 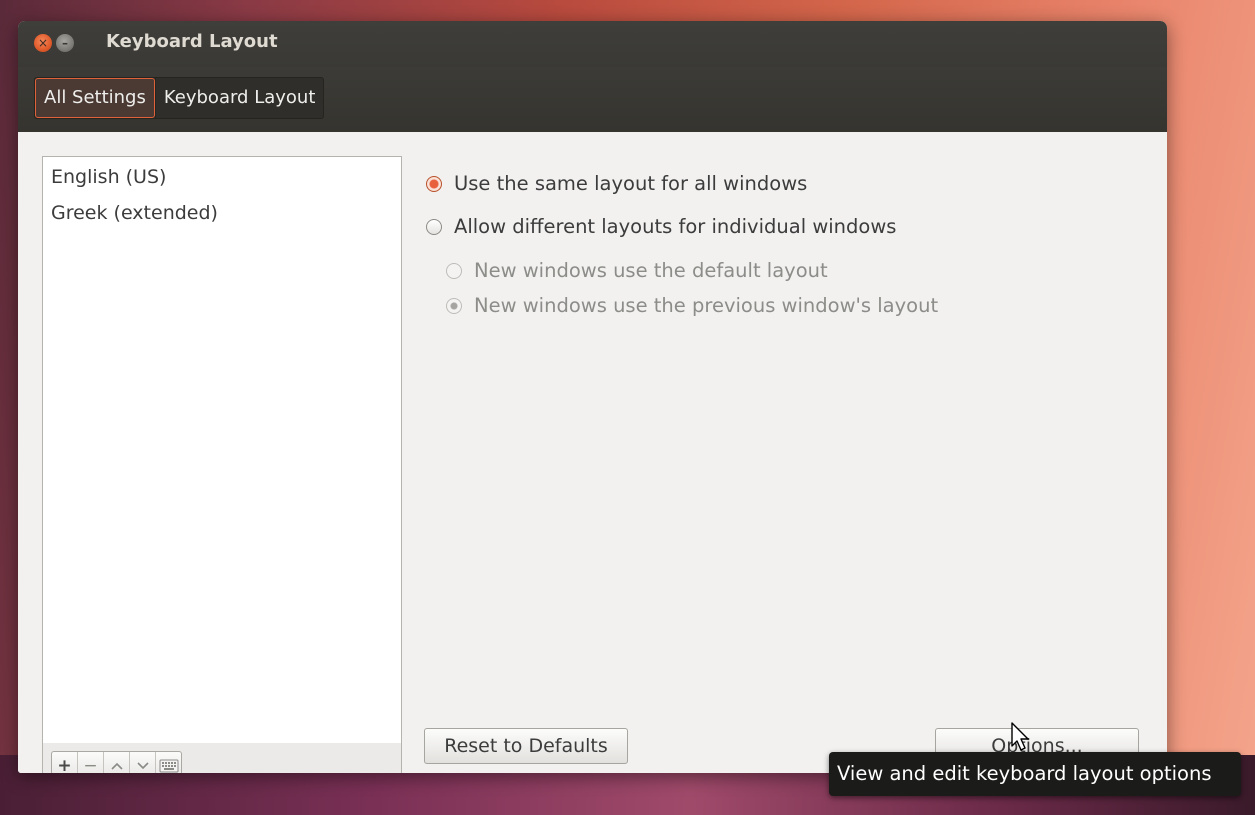 I want to click on mouse-cursor-icon, so click(x=1020, y=736).